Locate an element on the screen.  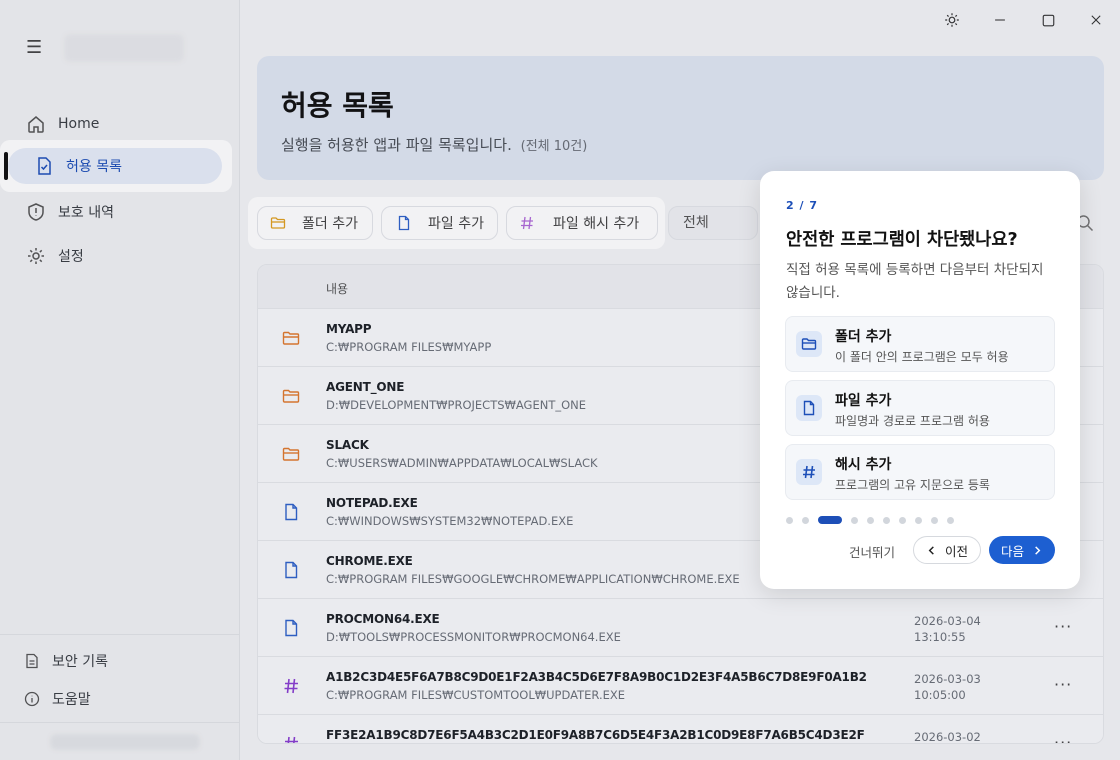
feature-desc: 프로그램의 고유 지문으로 등록 is located at coordinates (912, 485).